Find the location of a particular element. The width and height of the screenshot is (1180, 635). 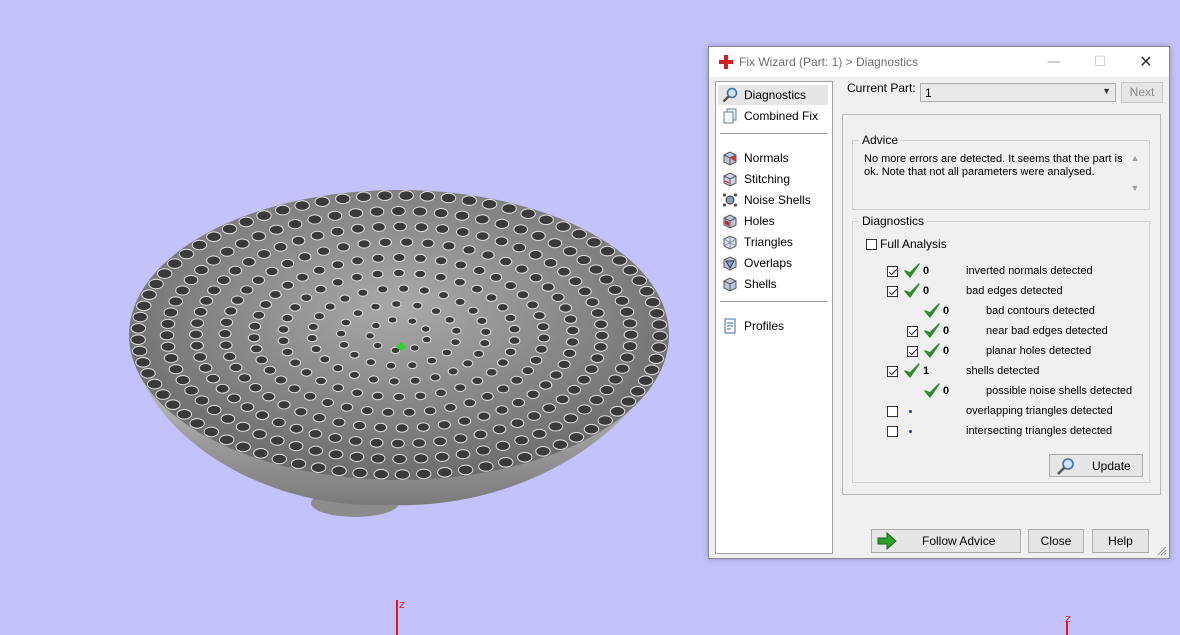

diagnostic-label: bad contours detected is located at coordinates (1040, 311).